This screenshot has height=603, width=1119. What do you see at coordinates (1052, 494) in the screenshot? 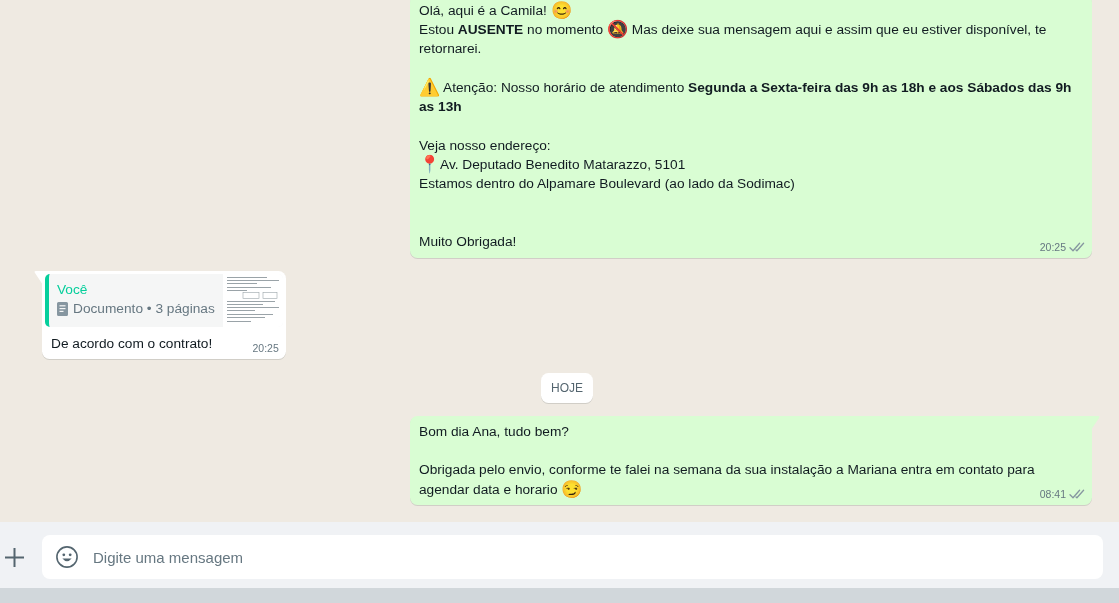
I see `message-time: 08:41` at bounding box center [1052, 494].